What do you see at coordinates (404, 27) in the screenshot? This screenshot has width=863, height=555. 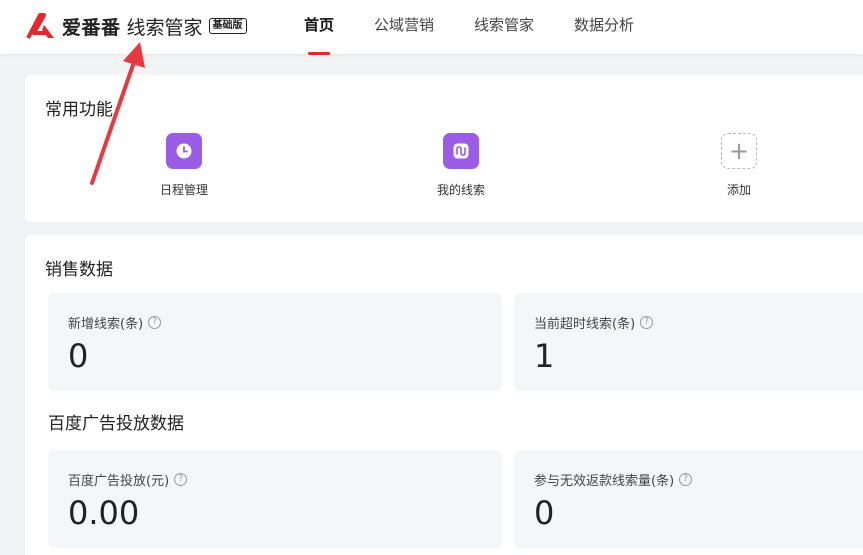 I see `nav-public-marketing: 公域营销` at bounding box center [404, 27].